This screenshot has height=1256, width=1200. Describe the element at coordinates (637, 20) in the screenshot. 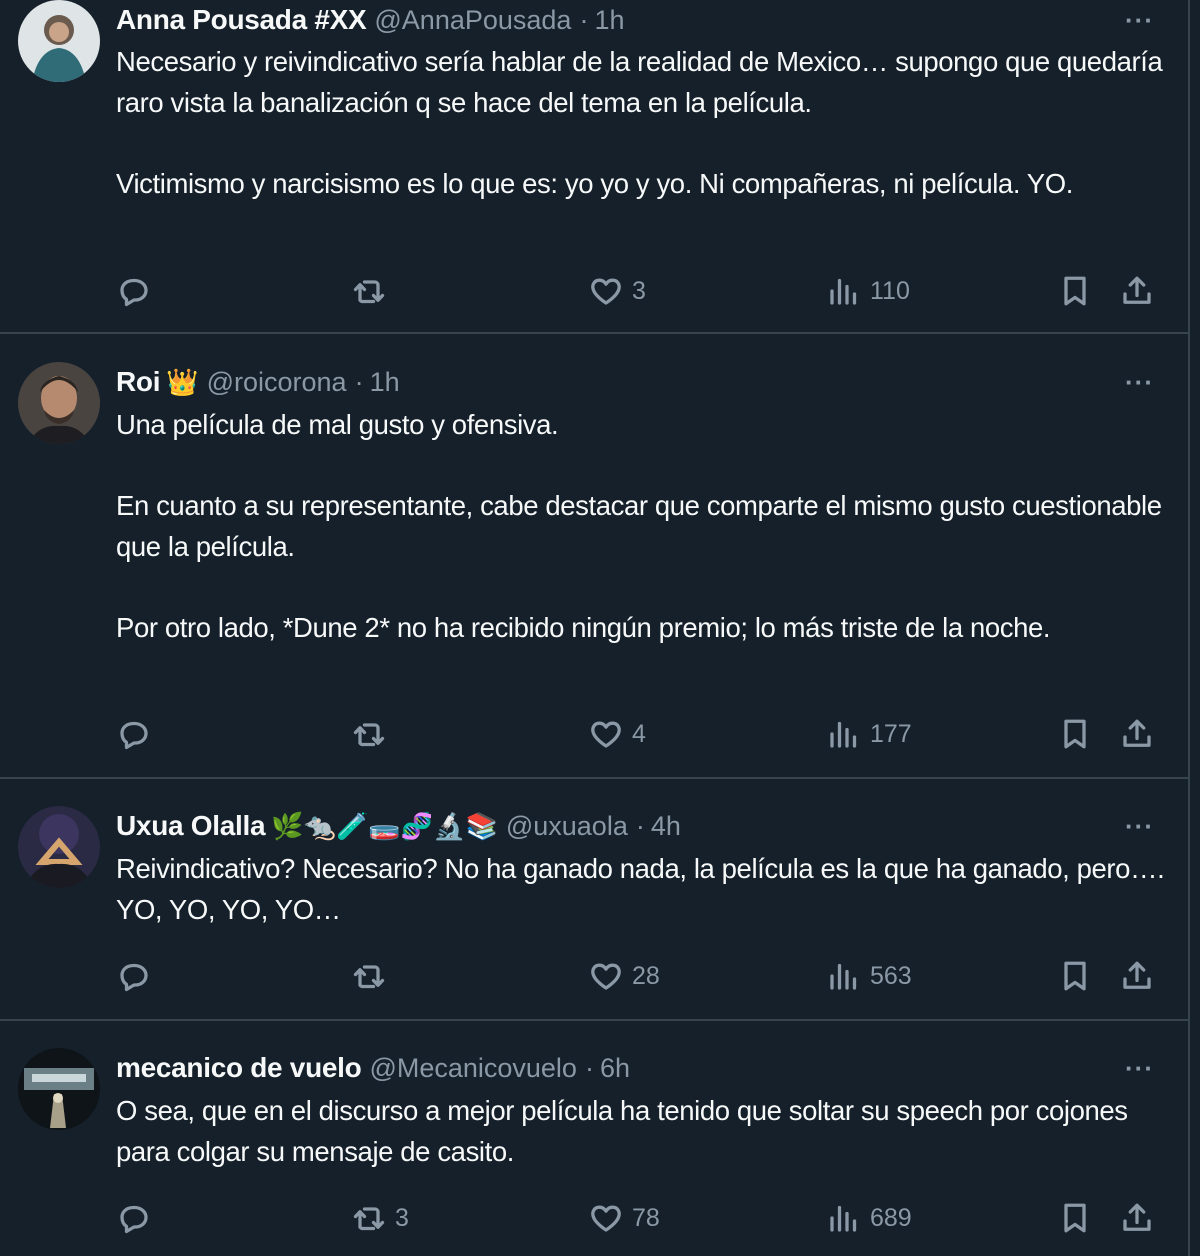

I see `tweet-header: Anna Pousada #XX @AnnaPousada · 1h` at that location.